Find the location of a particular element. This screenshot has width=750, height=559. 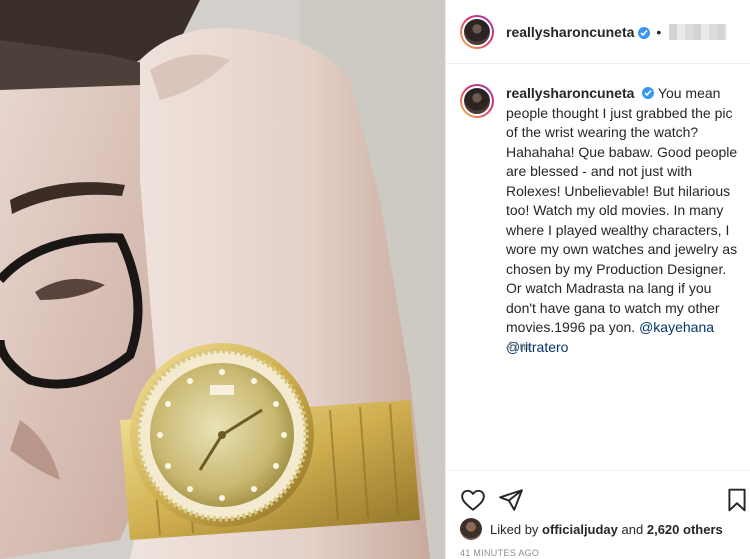

author-avatar is located at coordinates (477, 31).